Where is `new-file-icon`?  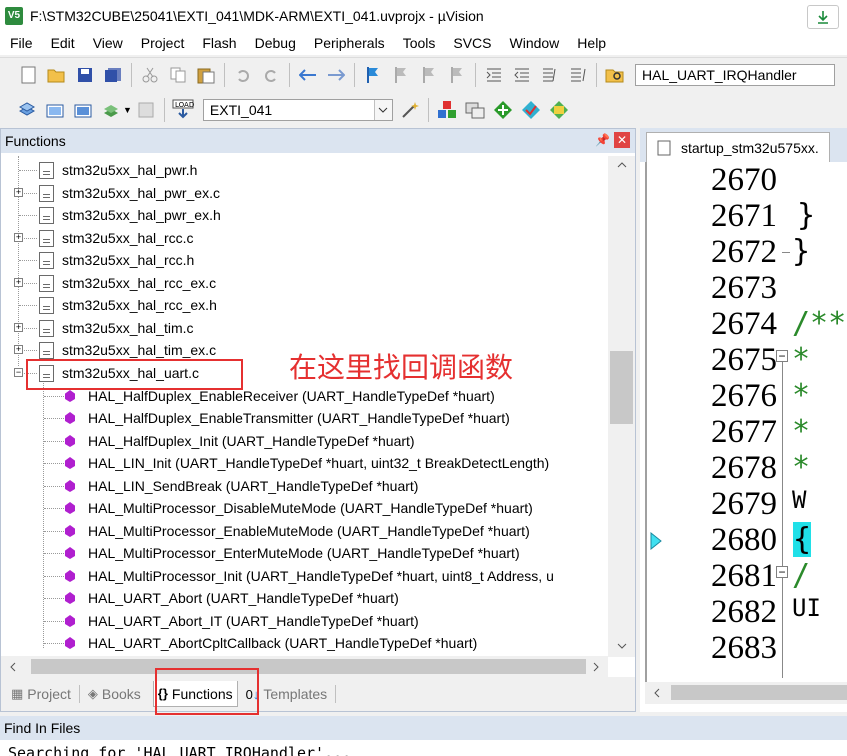 new-file-icon is located at coordinates (29, 75).